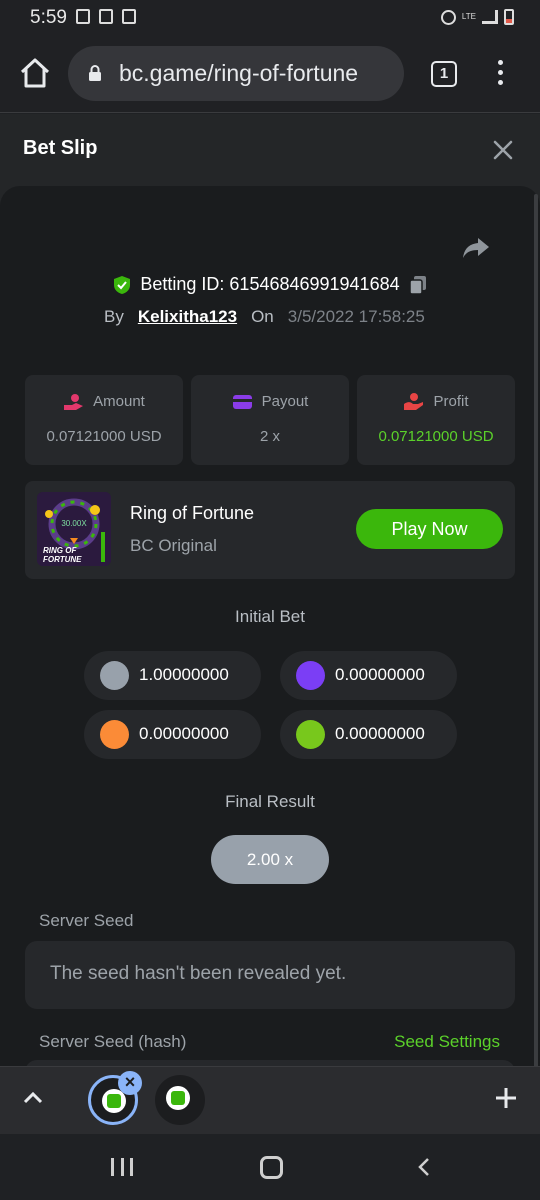 The height and width of the screenshot is (1200, 540). Describe the element at coordinates (122, 284) in the screenshot. I see `shield-check-icon` at that location.